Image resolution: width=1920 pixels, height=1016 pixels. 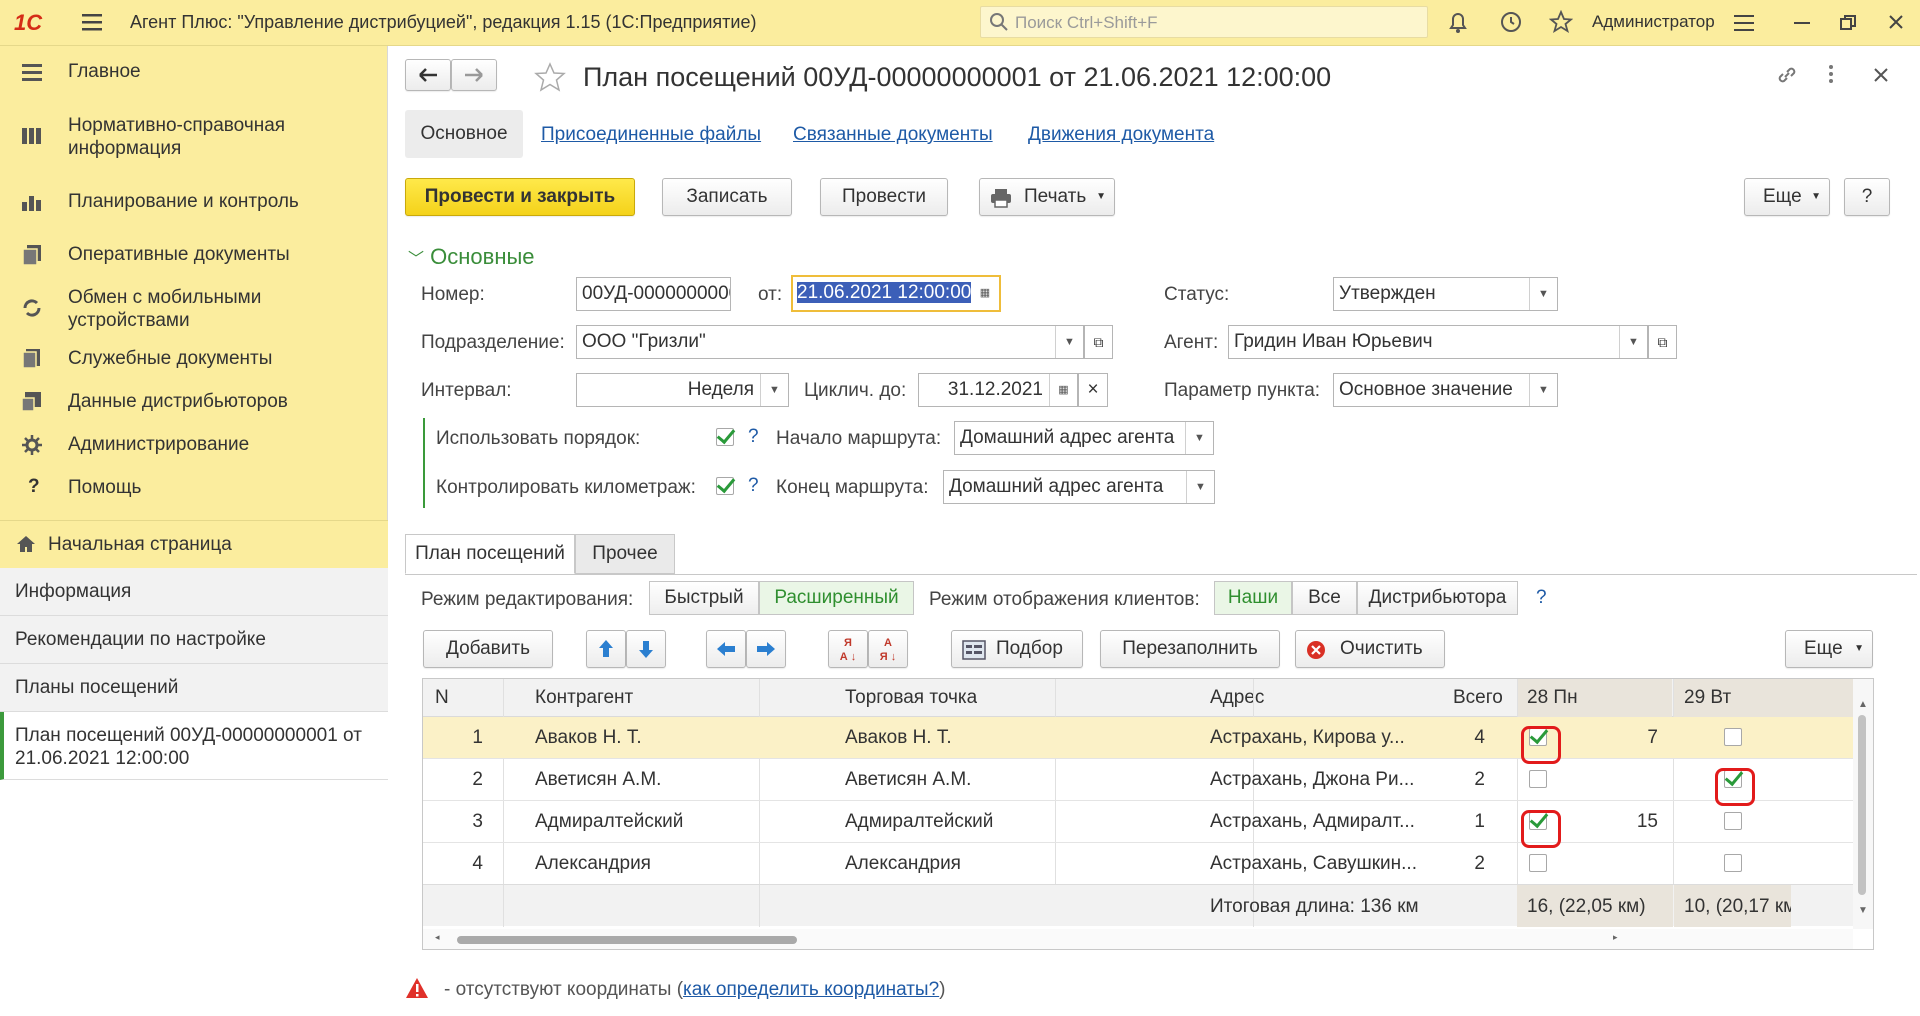 I want to click on scroll-left-icon: ◂, so click(x=437, y=937).